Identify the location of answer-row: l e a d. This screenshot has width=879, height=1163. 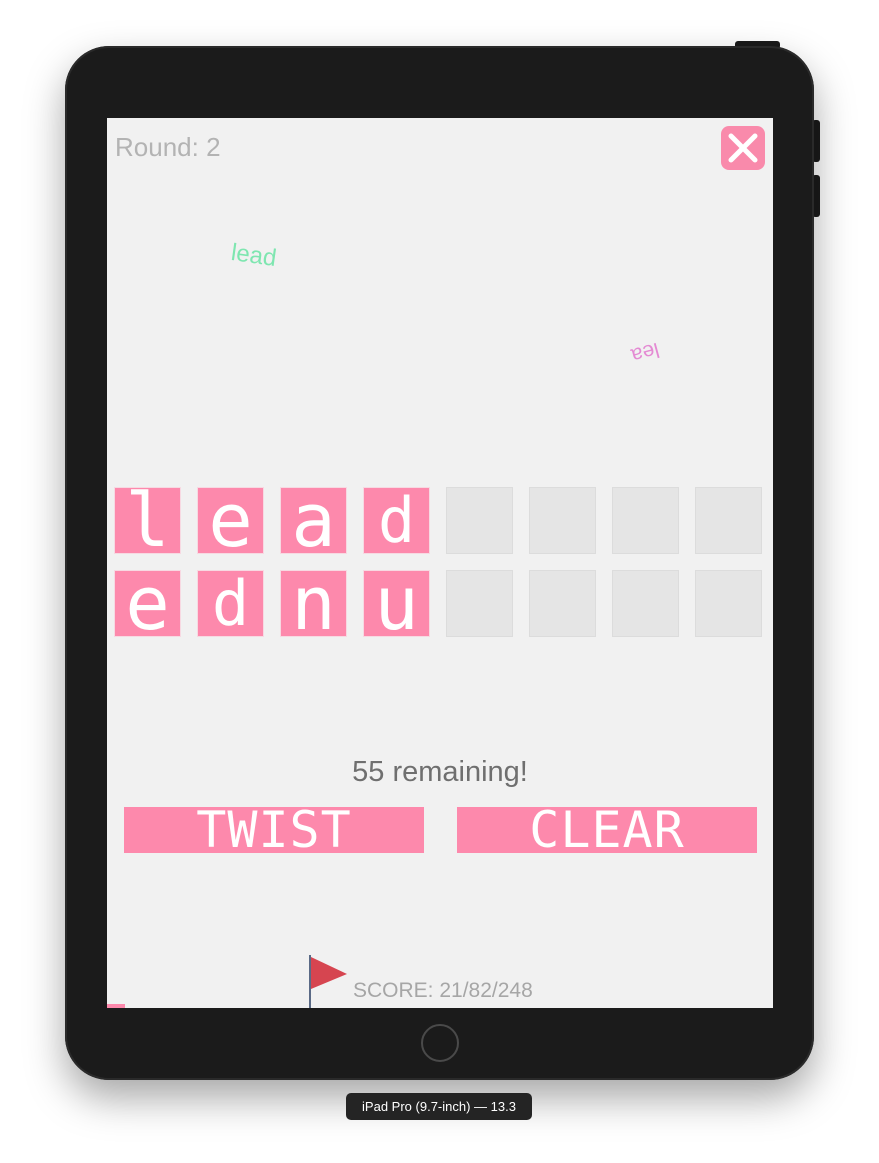
(438, 521).